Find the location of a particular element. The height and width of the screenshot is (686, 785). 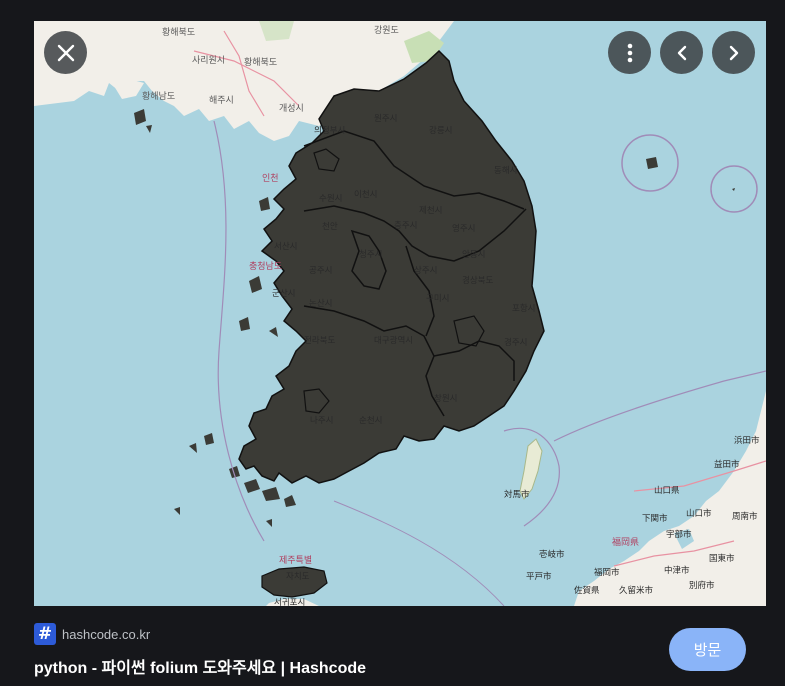

chevron-left-icon is located at coordinates (681, 52).